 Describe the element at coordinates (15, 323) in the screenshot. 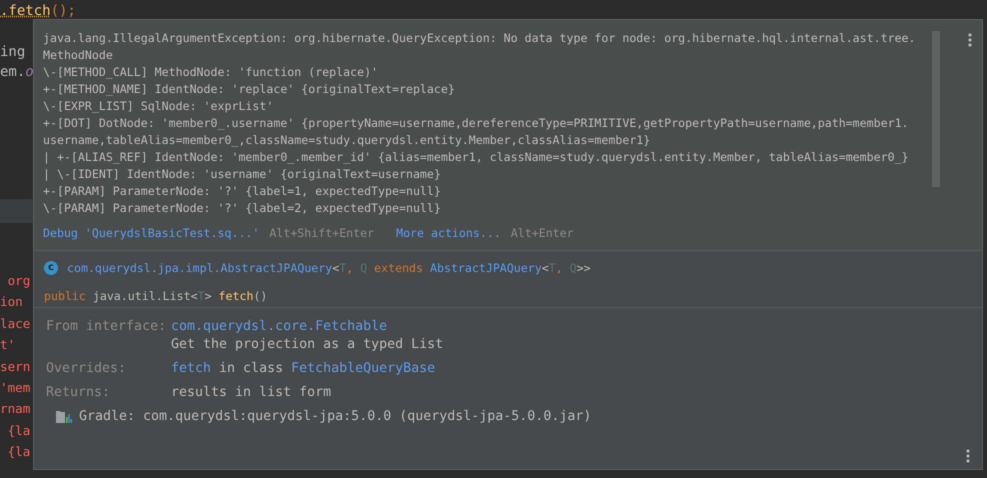

I see `code-line: lace` at that location.